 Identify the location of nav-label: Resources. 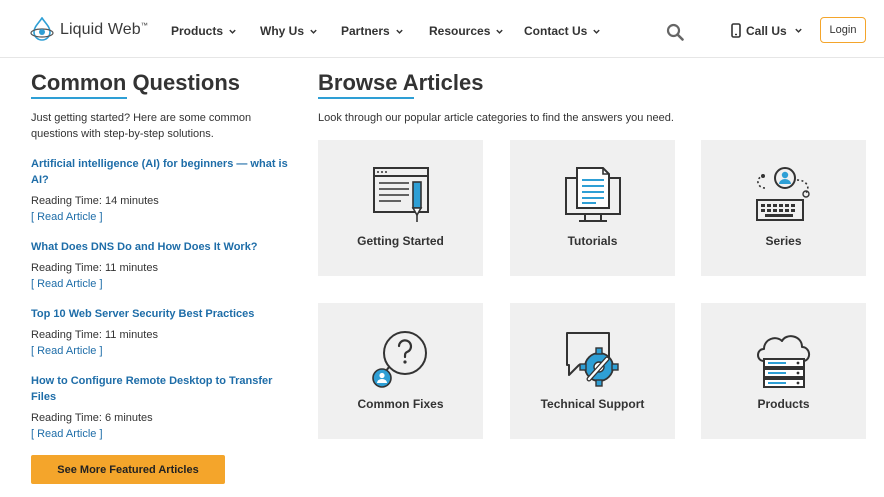
(460, 31).